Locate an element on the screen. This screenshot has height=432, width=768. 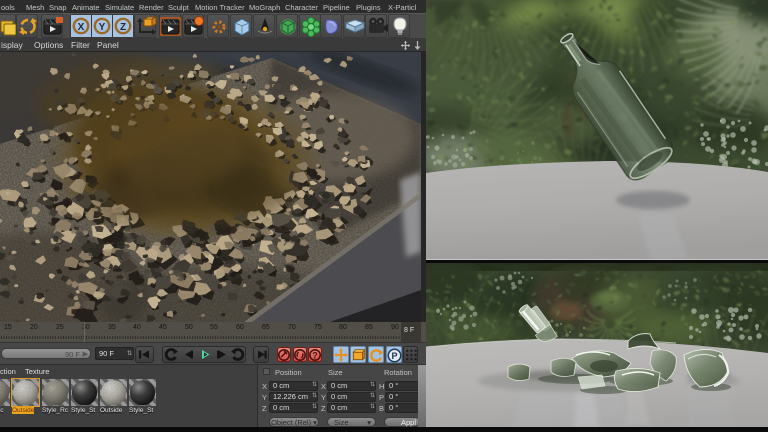
svg-text: Z is located at coordinates (123, 27).